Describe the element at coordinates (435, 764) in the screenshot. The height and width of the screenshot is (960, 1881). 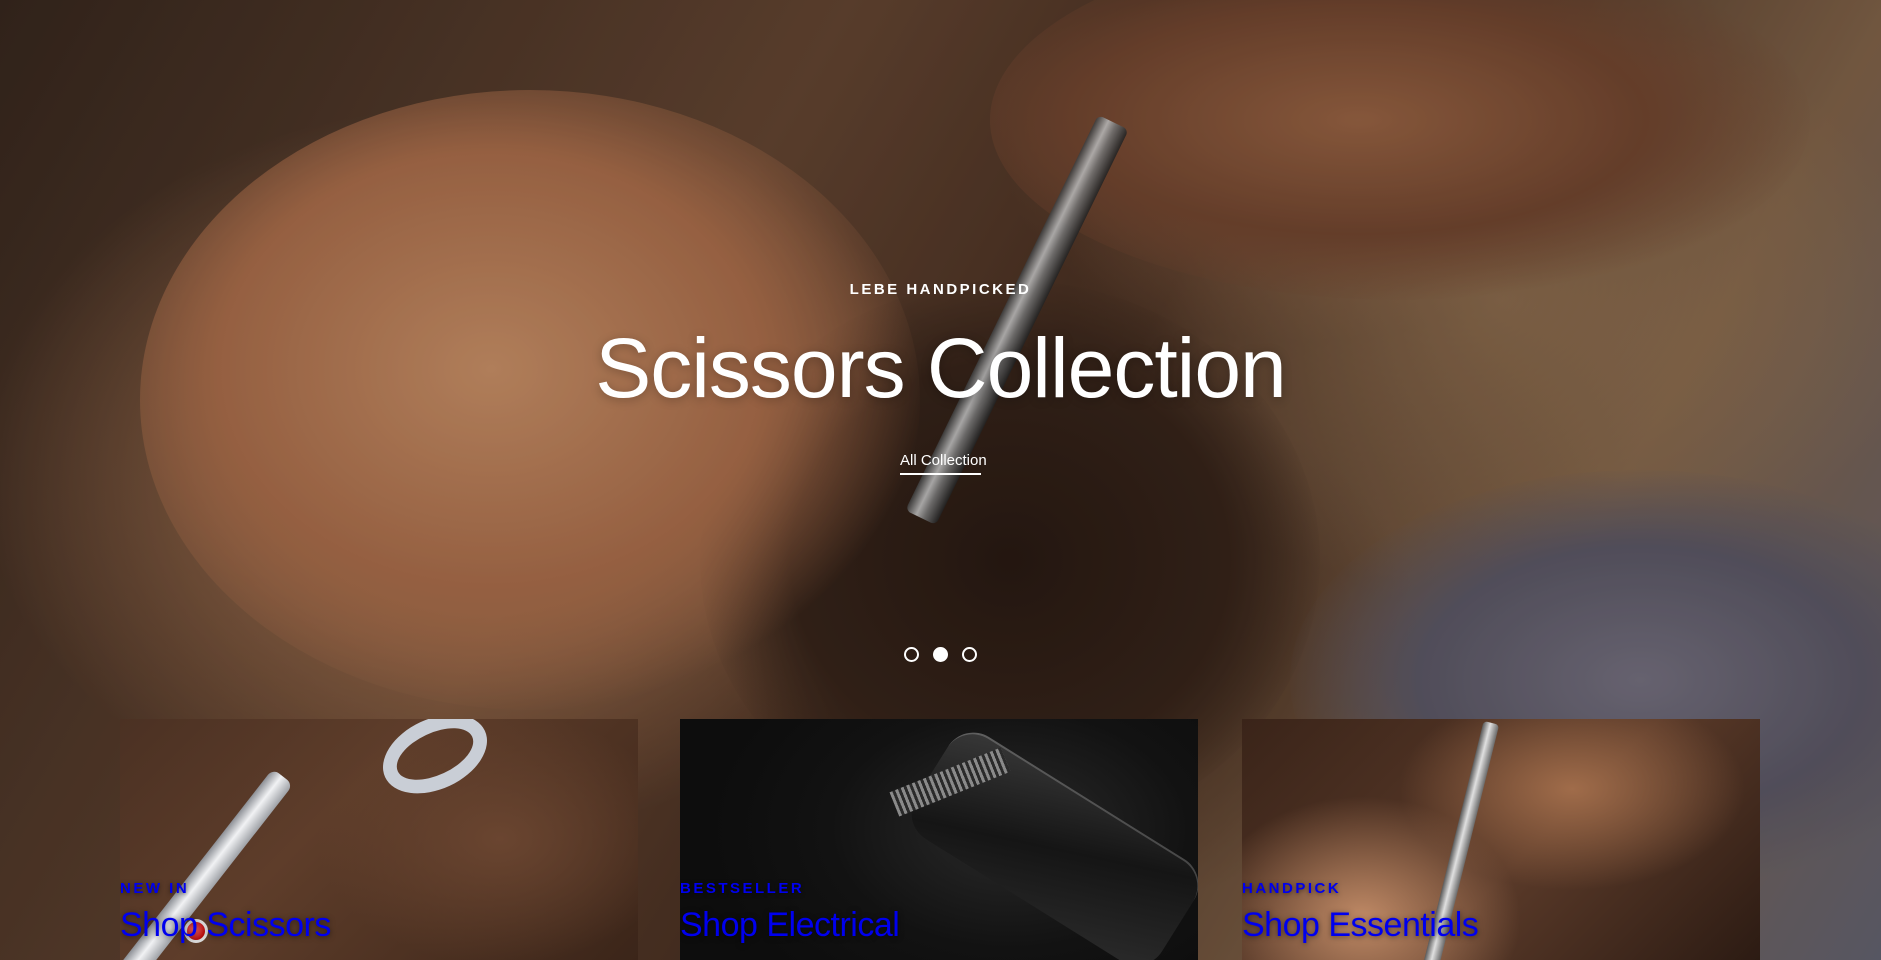
I see `scissors-ring-image` at that location.